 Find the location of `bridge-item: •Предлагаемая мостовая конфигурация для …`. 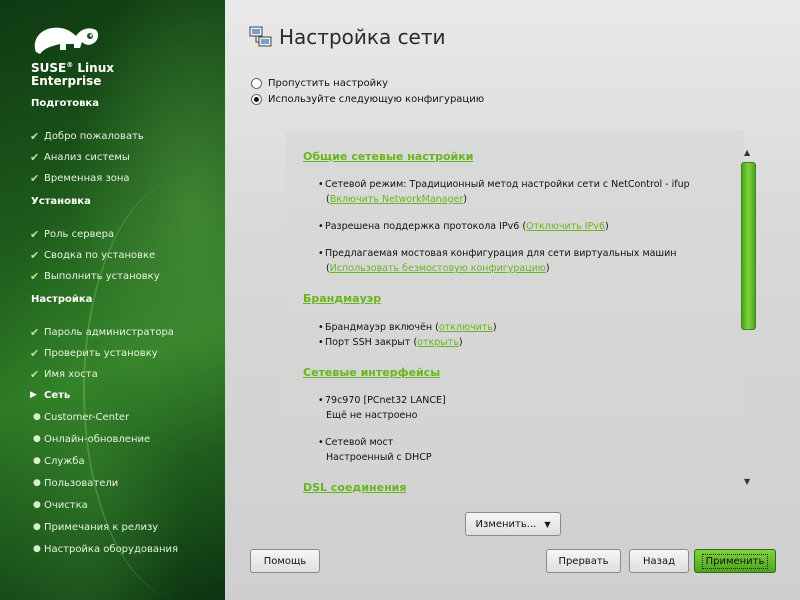

bridge-item: •Предлагаемая мостовая конфигурация для … is located at coordinates (497, 253).